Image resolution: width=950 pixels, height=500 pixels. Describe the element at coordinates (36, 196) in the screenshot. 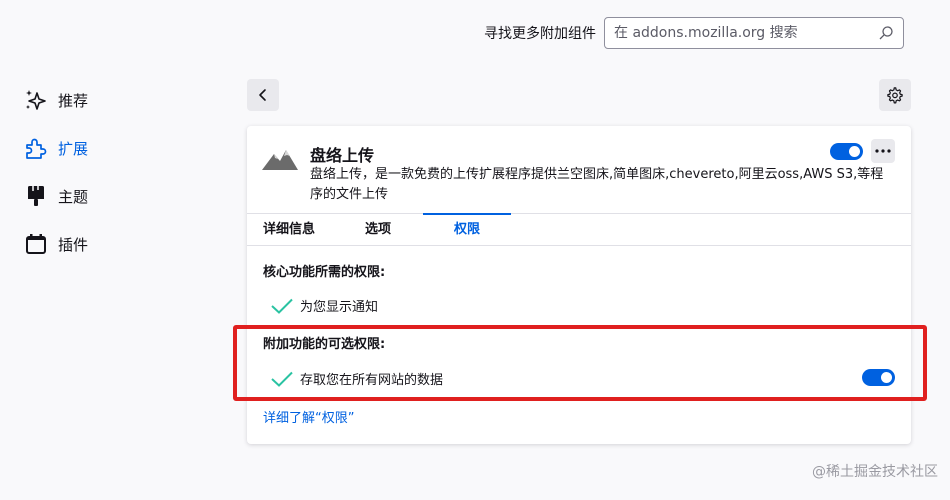

I see `paintbrush-icon` at that location.